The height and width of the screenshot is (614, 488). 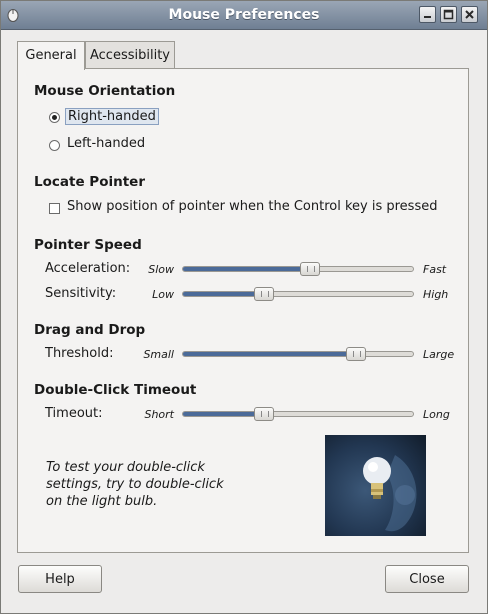 I want to click on sensitivity-slider-fill, so click(x=223, y=294).